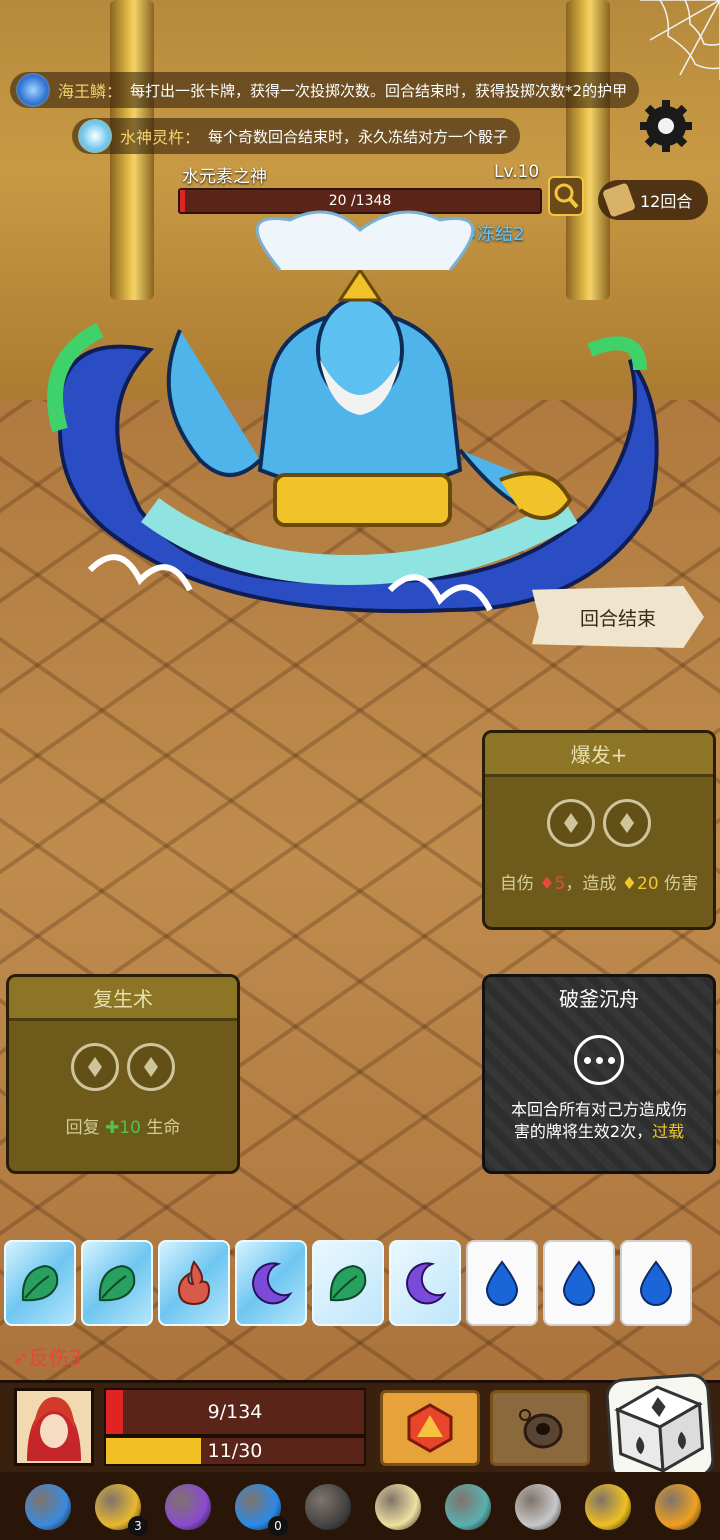 The image size is (720, 1540). Describe the element at coordinates (598, 1109) in the screenshot. I see `card-desc-line1: 本回合所有对己方造成伤` at that location.